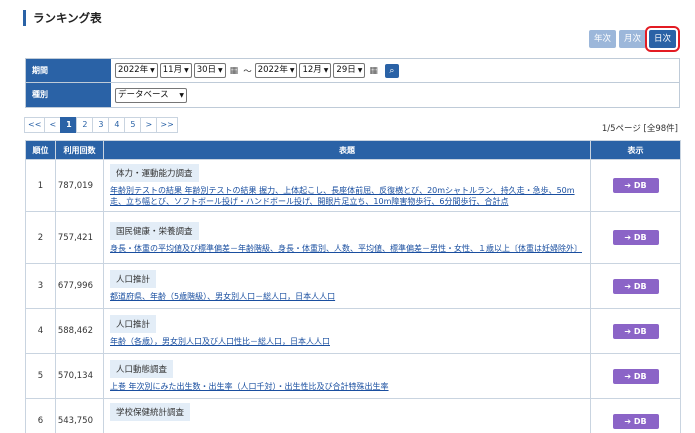  What do you see at coordinates (315, 70) in the screenshot?
I see `to-month-select: 12月 ▼` at bounding box center [315, 70].